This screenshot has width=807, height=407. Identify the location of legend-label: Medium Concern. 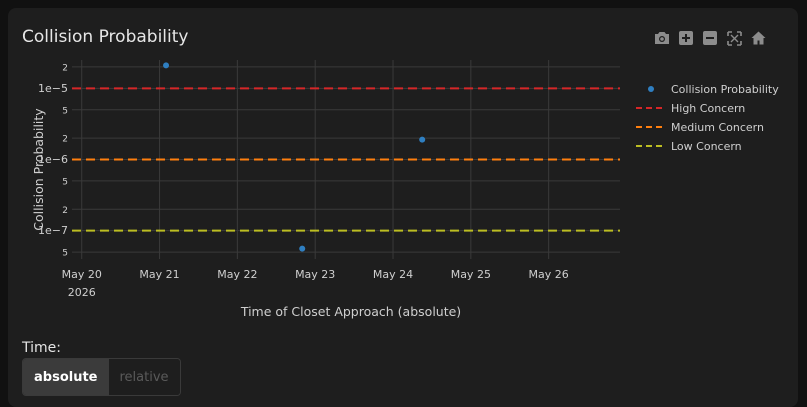
(717, 127).